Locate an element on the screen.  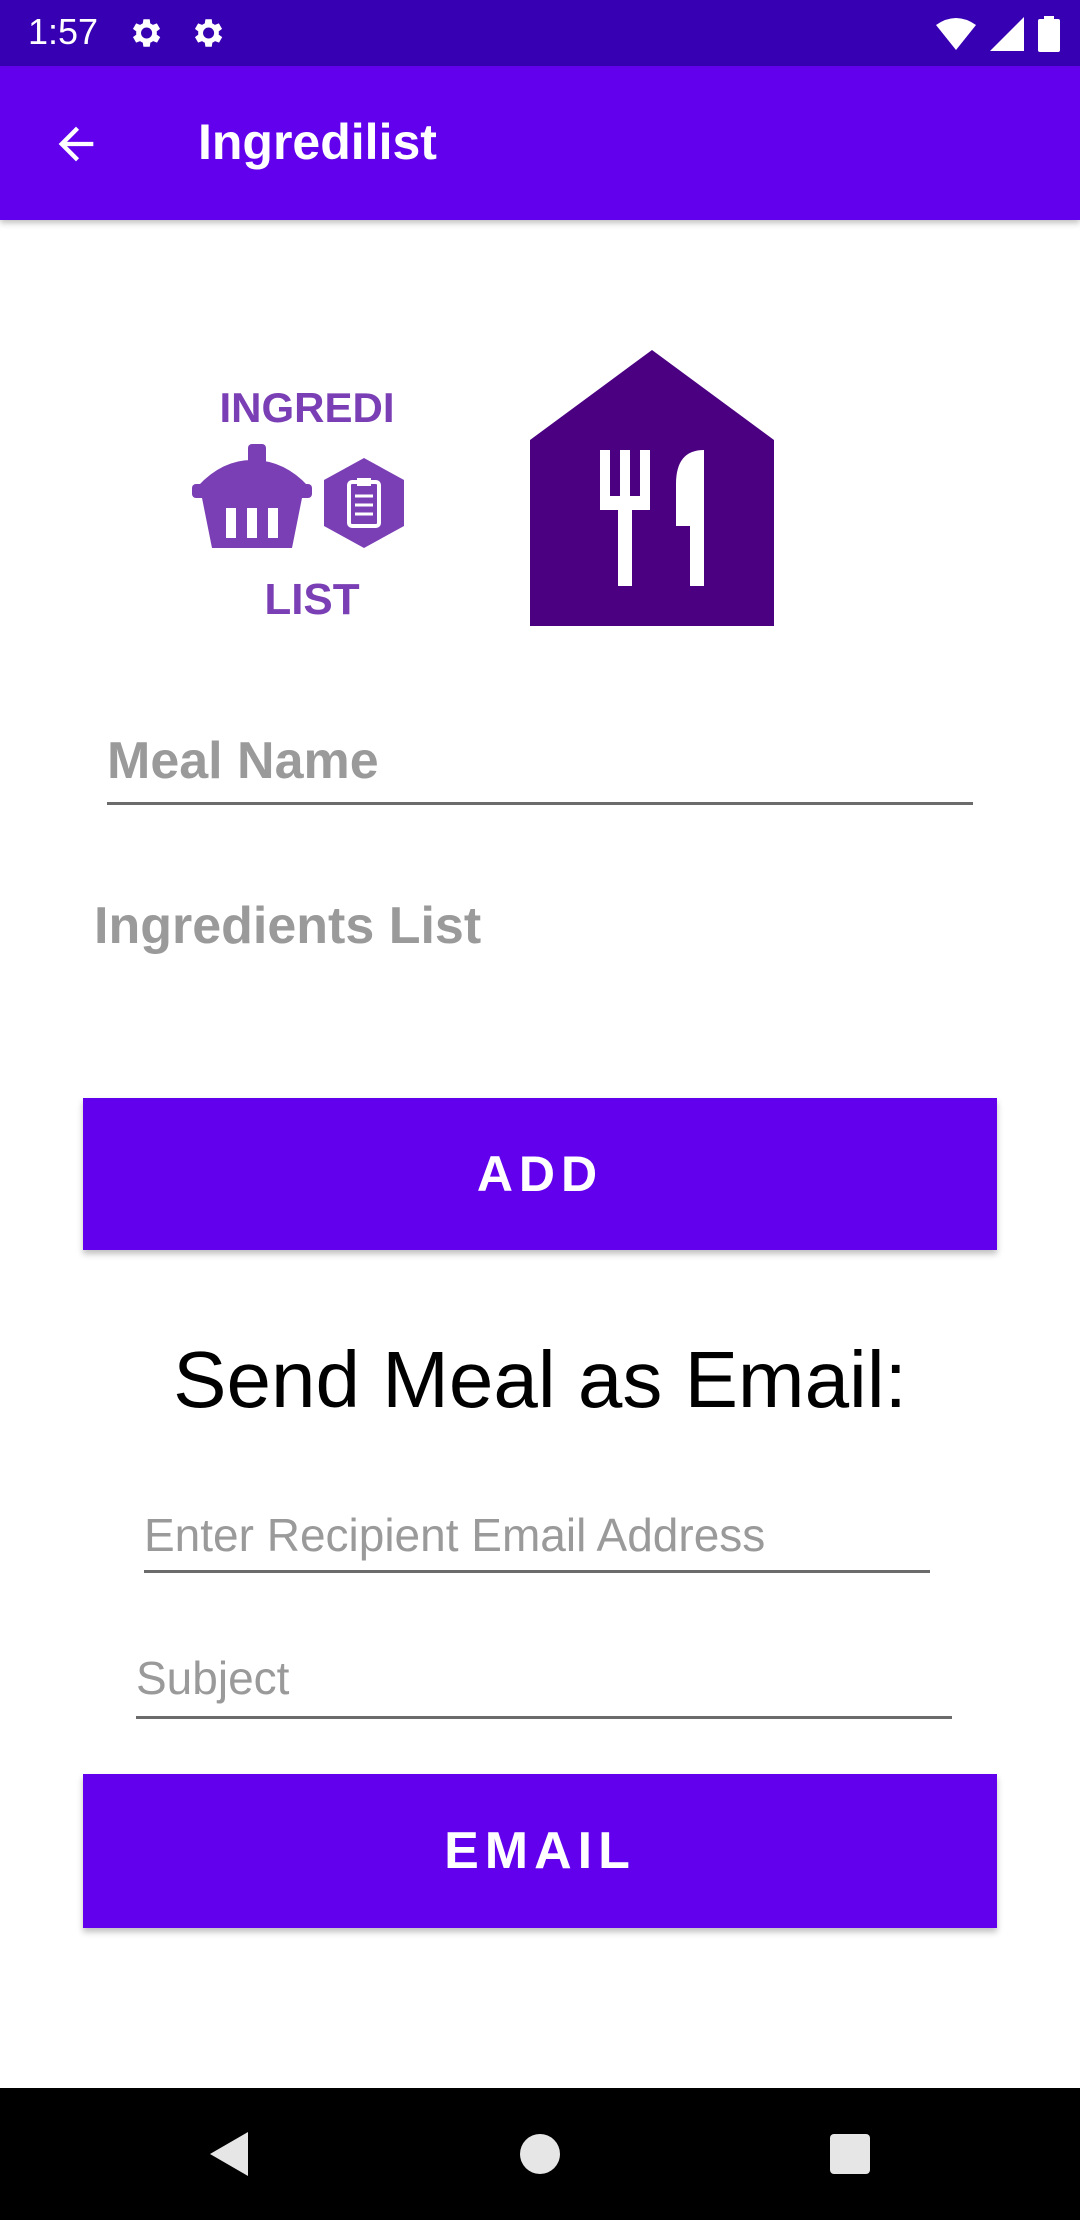
ingredilist-logo: INGREDI LIST is located at coordinates (298, 503).